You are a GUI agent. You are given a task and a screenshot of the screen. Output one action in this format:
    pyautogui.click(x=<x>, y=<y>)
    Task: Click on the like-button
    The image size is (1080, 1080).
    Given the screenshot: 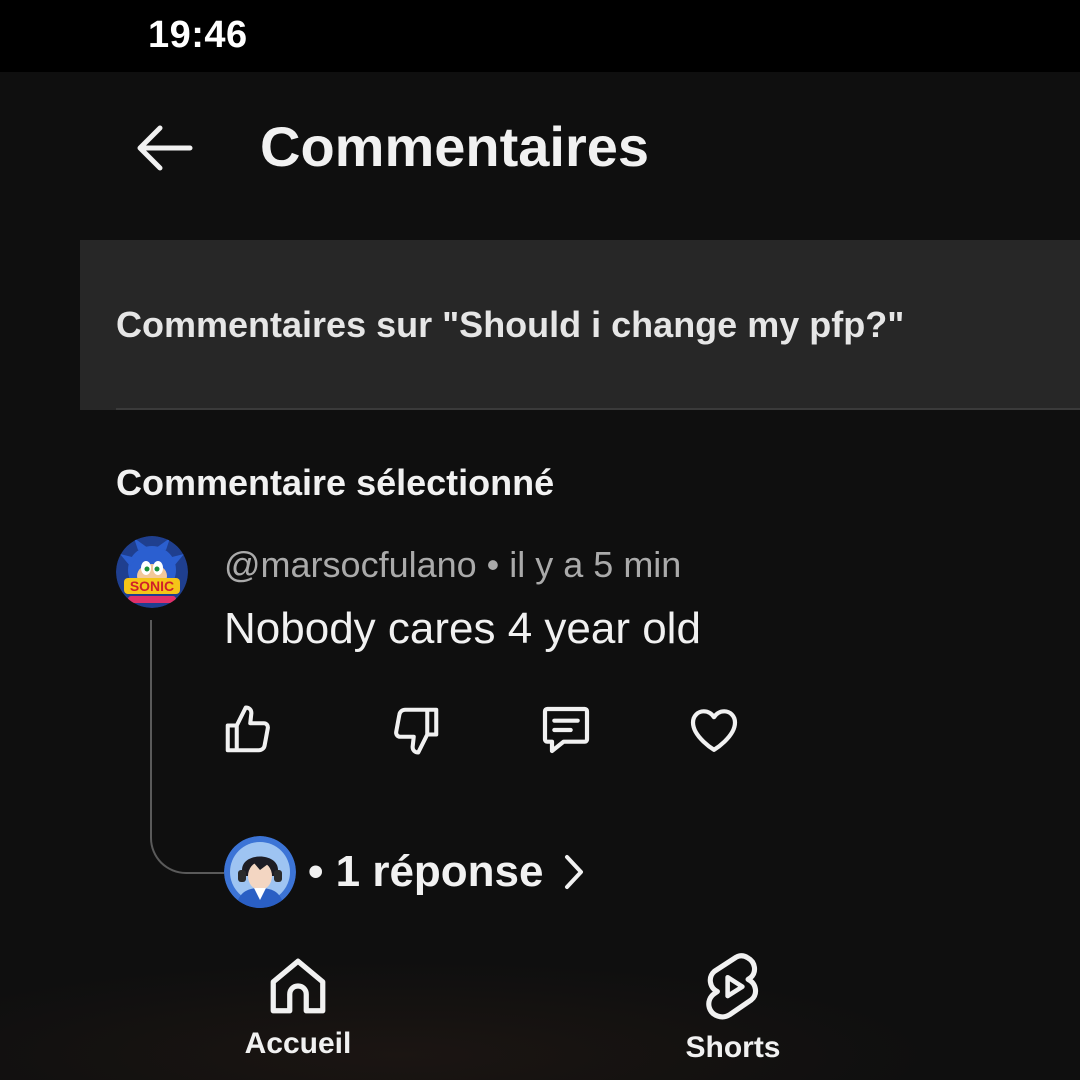 What is the action you would take?
    pyautogui.click(x=248, y=730)
    